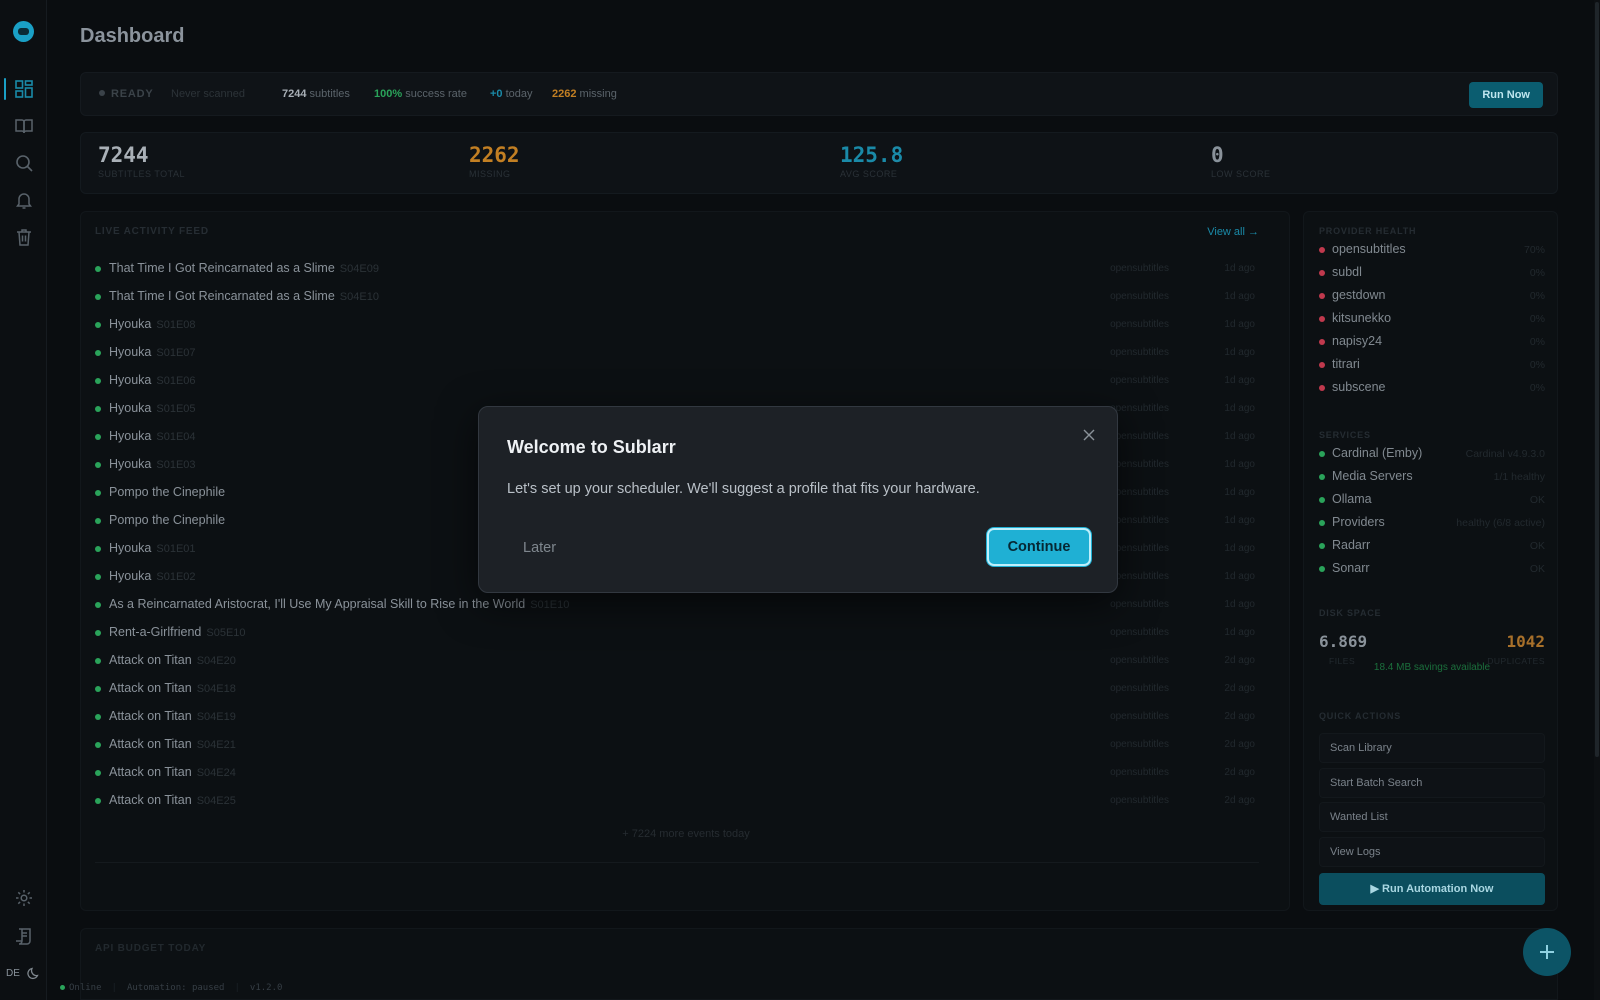 The height and width of the screenshot is (1000, 1600). What do you see at coordinates (1351, 545) in the screenshot?
I see `service-name: Radarr` at bounding box center [1351, 545].